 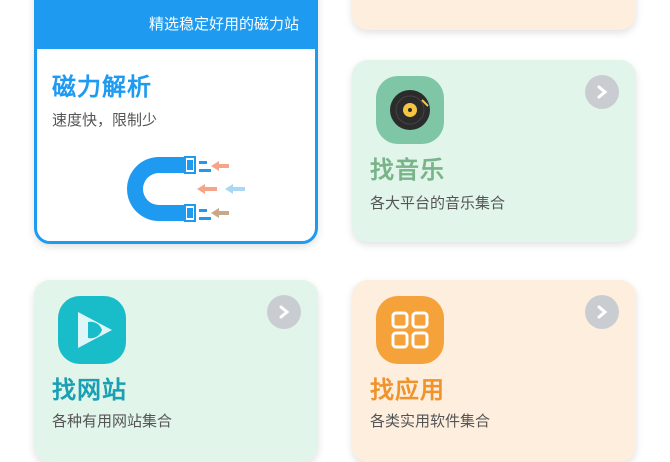 What do you see at coordinates (89, 390) in the screenshot?
I see `website-card-title: 找网站` at bounding box center [89, 390].